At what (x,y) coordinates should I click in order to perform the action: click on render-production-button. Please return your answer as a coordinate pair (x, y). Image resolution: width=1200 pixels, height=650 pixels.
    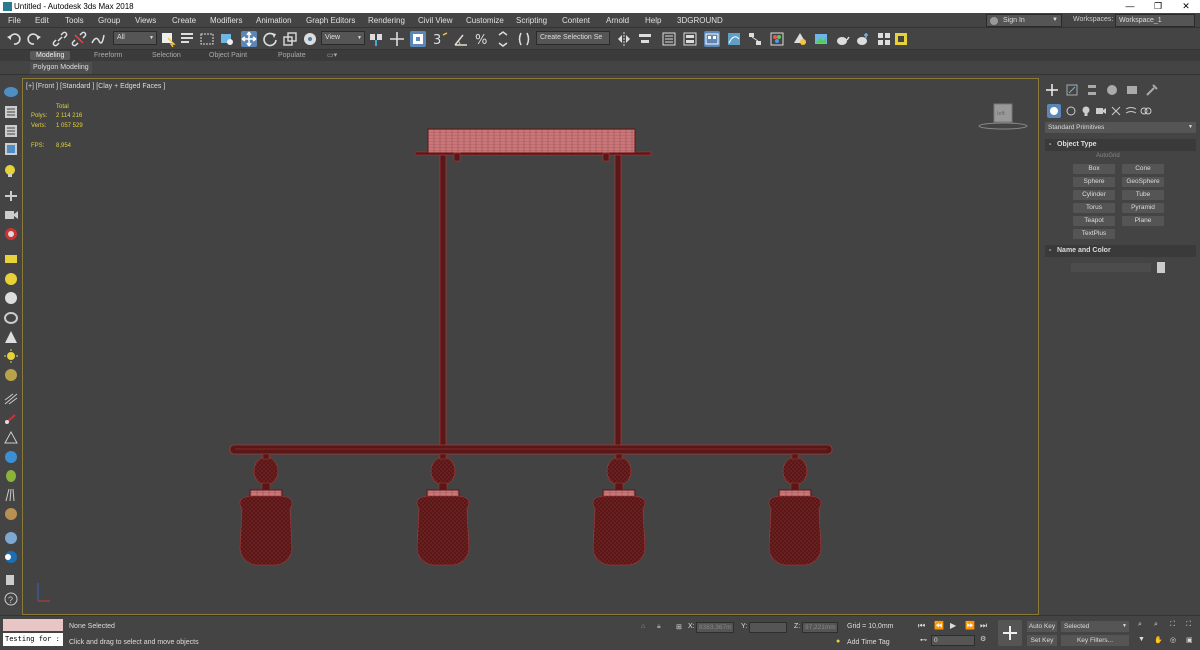
    Looking at the image, I should click on (842, 39).